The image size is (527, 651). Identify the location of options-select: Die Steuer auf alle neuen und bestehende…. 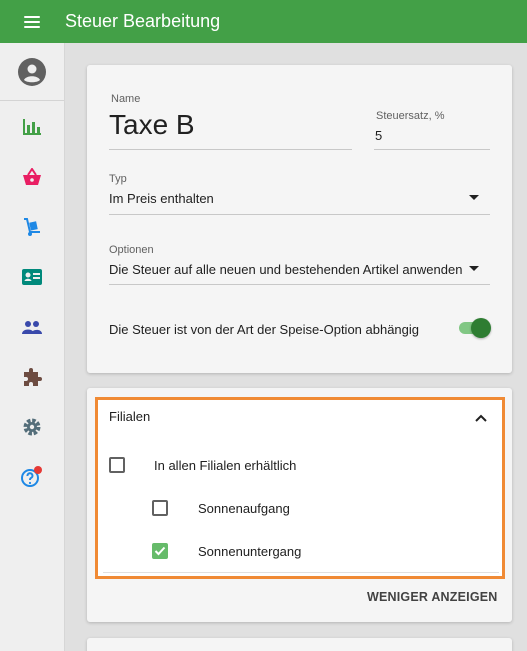
(285, 269).